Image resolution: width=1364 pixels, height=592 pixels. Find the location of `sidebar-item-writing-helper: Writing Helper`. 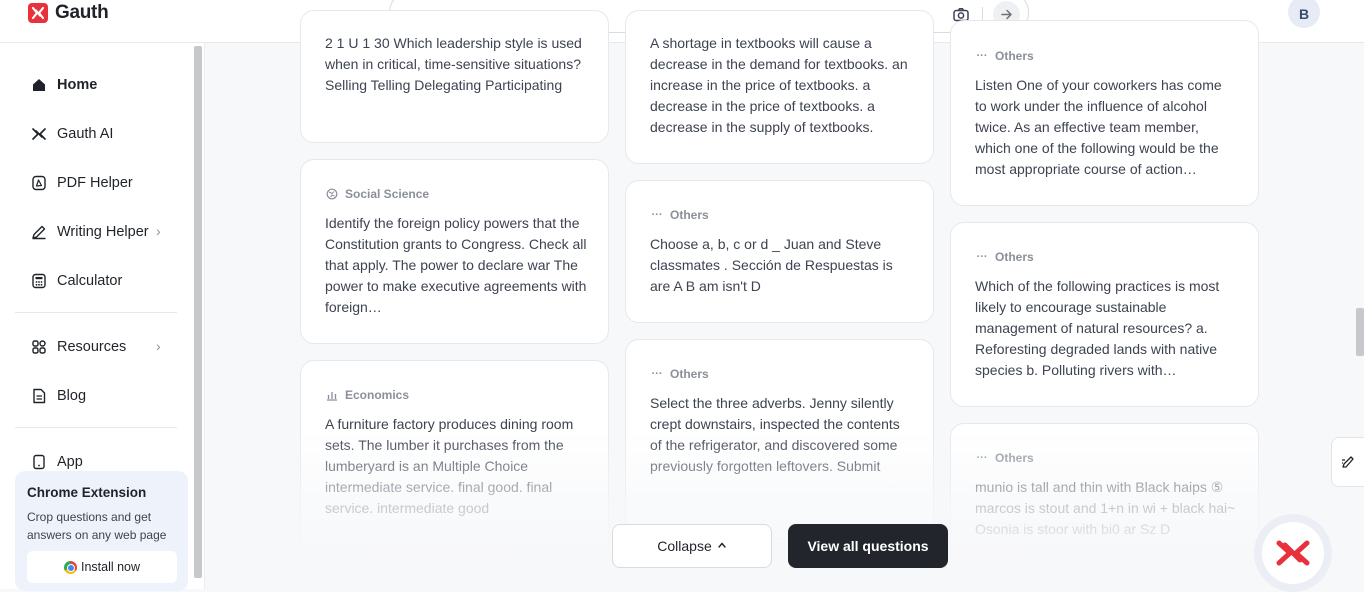

sidebar-item-writing-helper: Writing Helper is located at coordinates (89, 232).